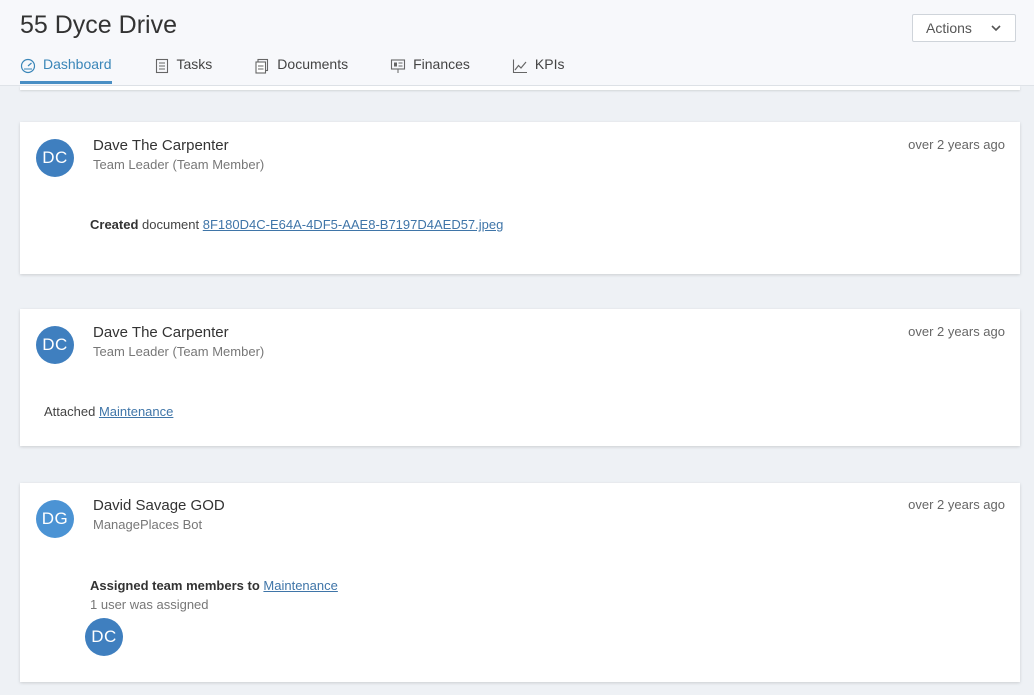  I want to click on tab-label: Documents, so click(313, 64).